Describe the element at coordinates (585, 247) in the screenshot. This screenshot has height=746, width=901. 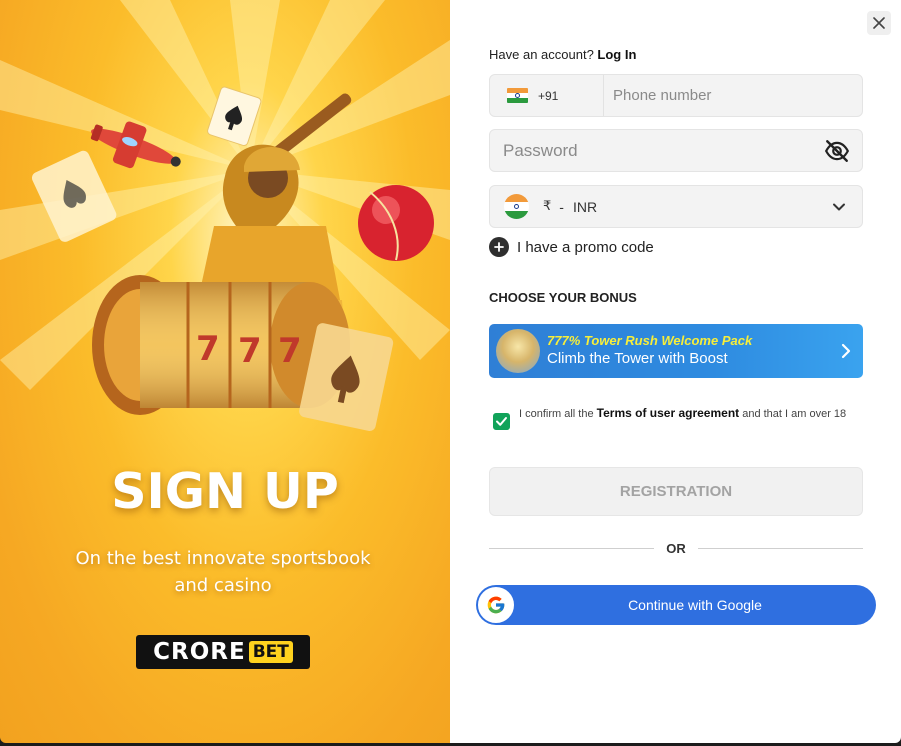
I see `promo-code-label: I have a promo code` at that location.